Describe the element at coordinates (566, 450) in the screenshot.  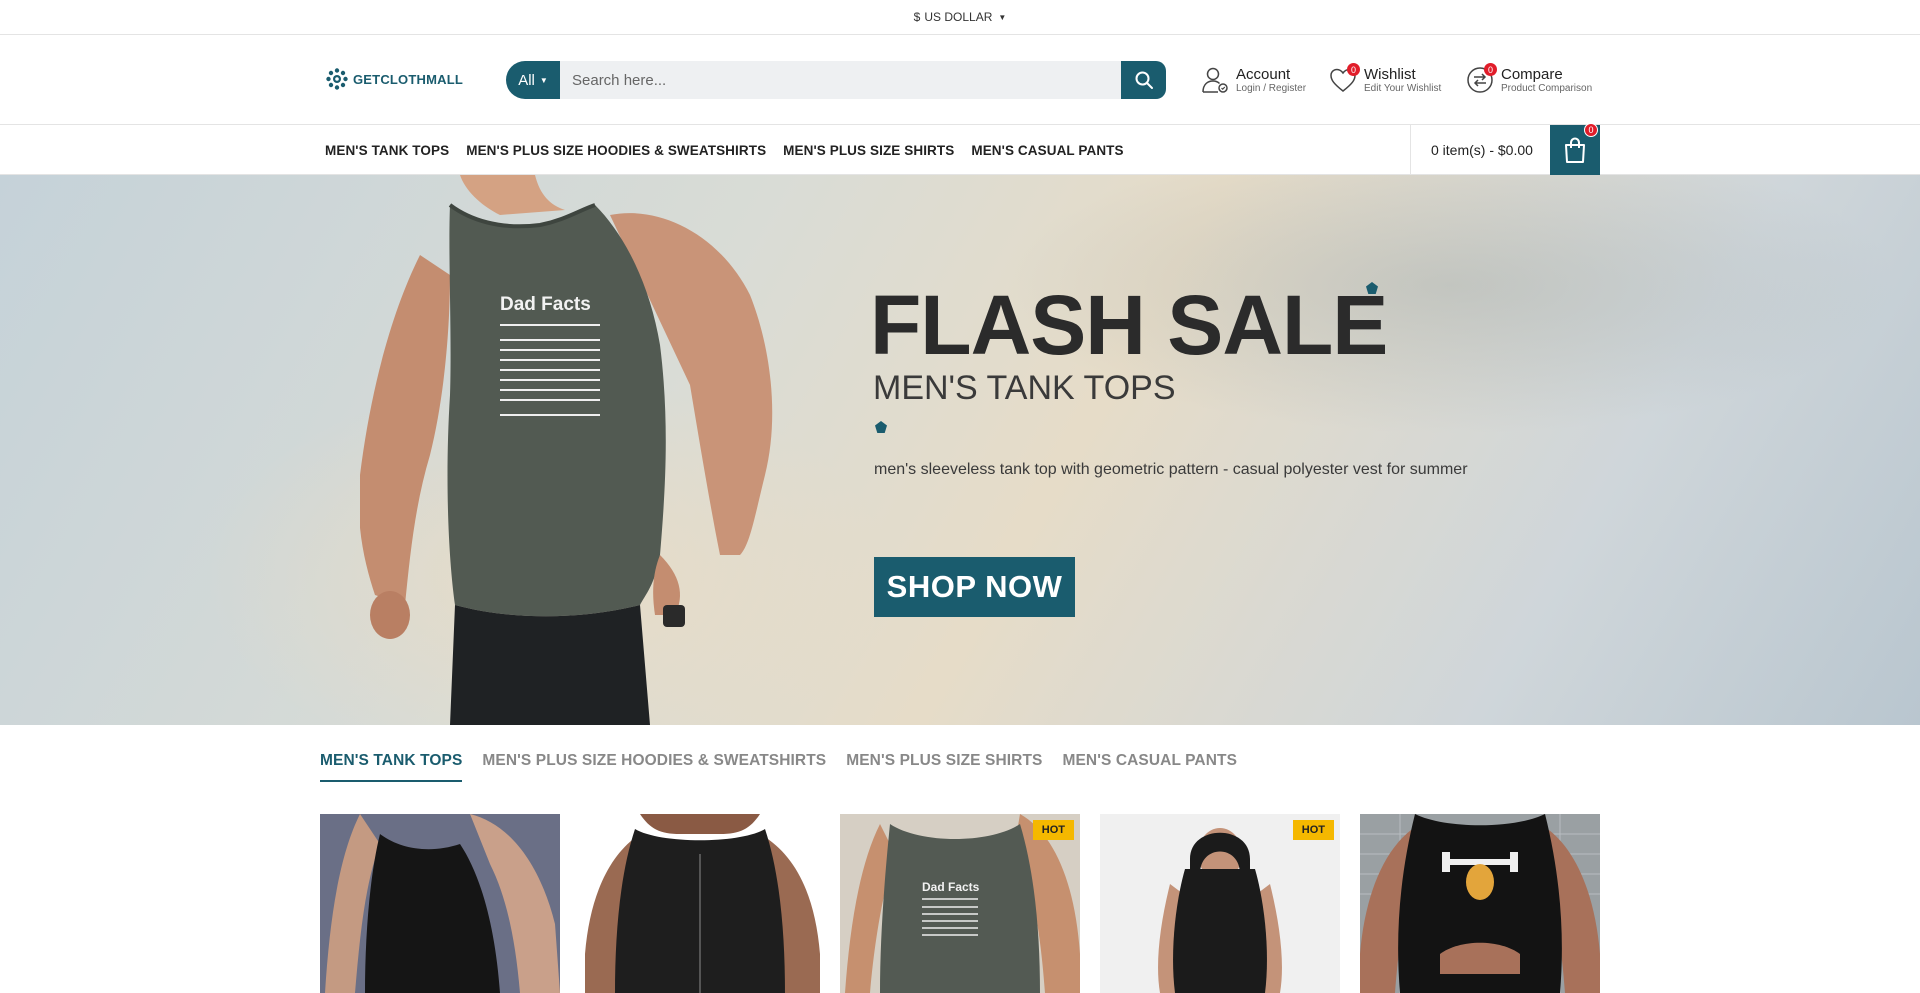
I see `hero-model-image: Dad Facts` at that location.